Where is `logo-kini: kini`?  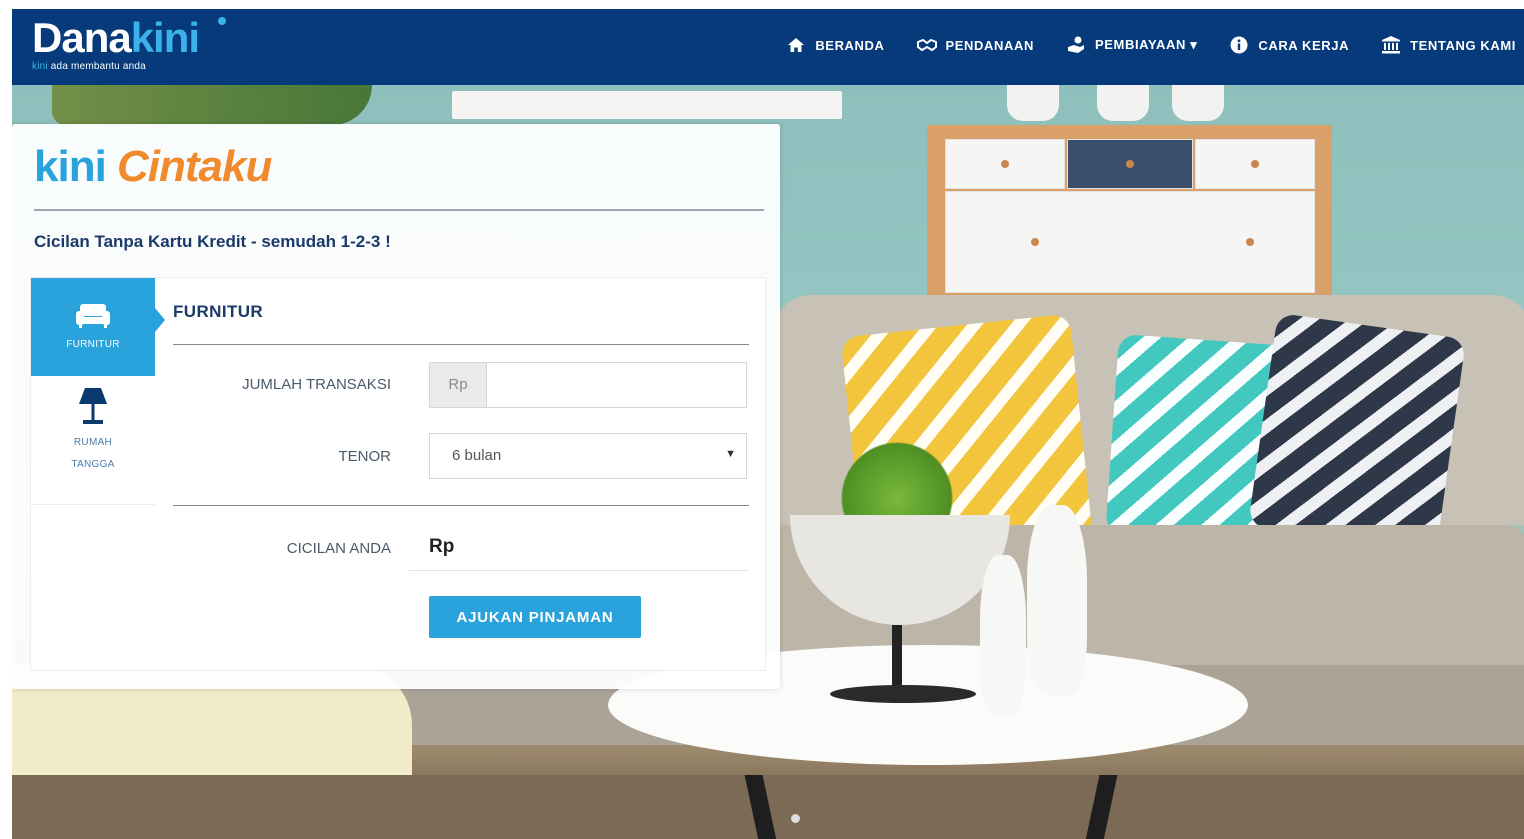 logo-kini: kini is located at coordinates (70, 166).